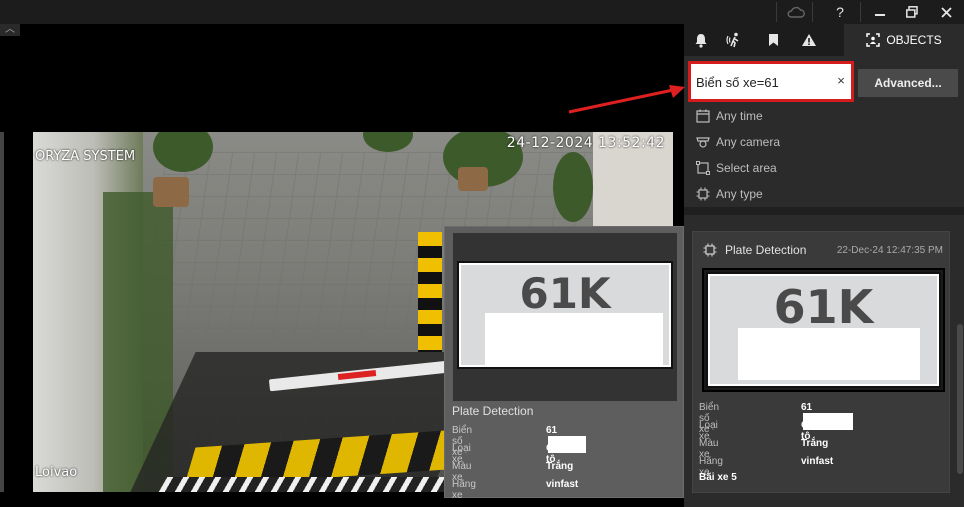 The width and height of the screenshot is (964, 507). Describe the element at coordinates (56, 472) in the screenshot. I see `video-camera-name: Loivao` at that location.